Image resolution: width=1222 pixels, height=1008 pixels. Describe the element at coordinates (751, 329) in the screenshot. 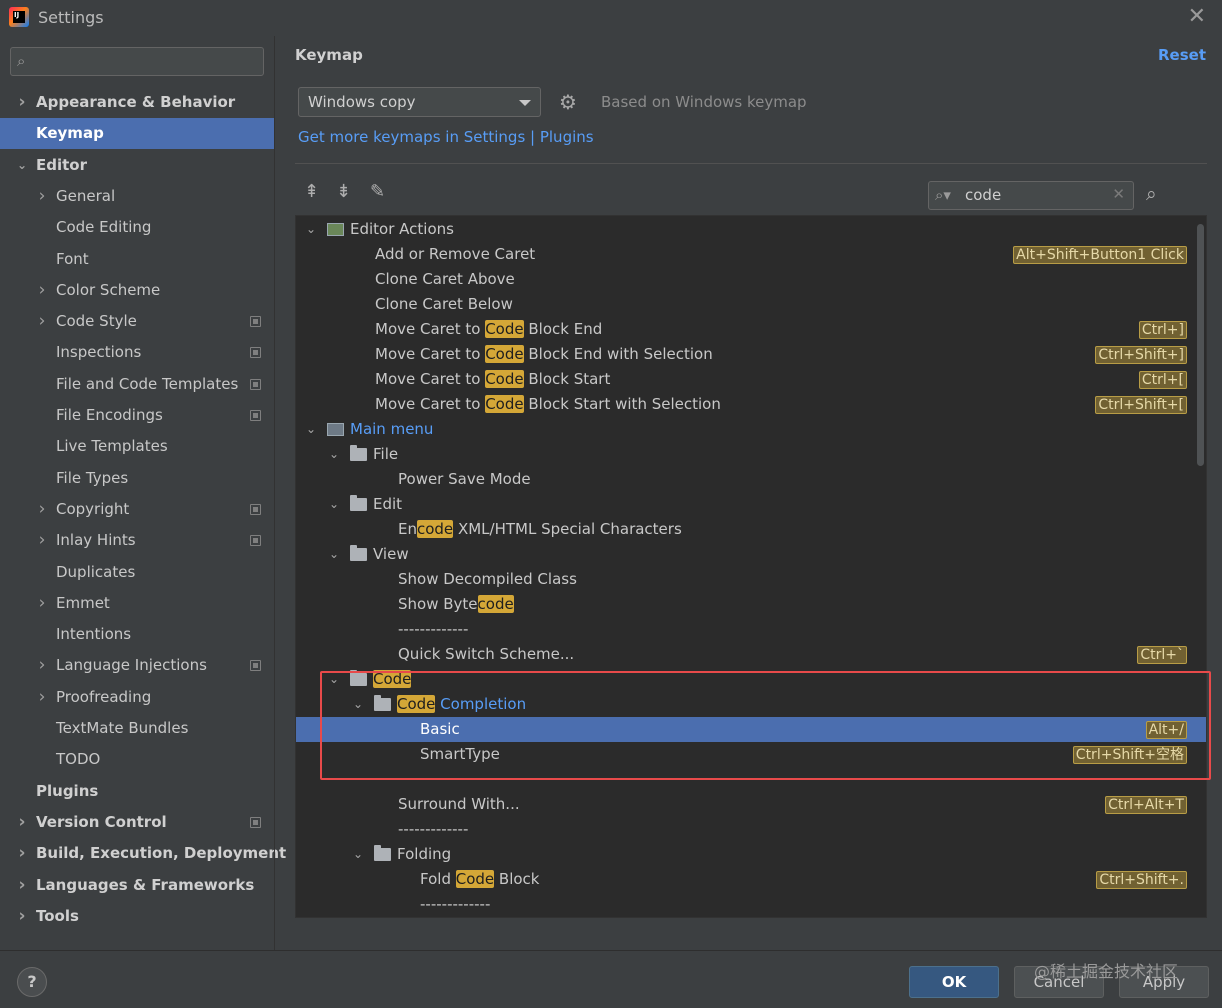

I see `tree-row: Move Caret to Code Block End Ctrl+]` at that location.